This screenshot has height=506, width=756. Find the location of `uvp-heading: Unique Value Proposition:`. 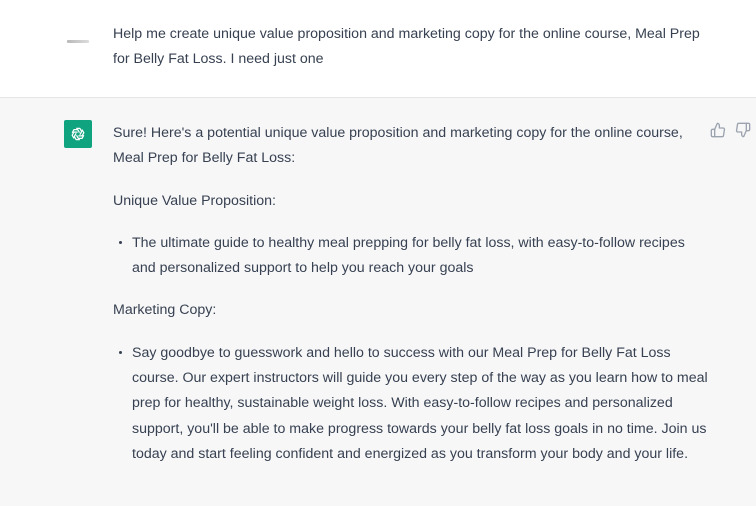

uvp-heading: Unique Value Proposition: is located at coordinates (194, 200).